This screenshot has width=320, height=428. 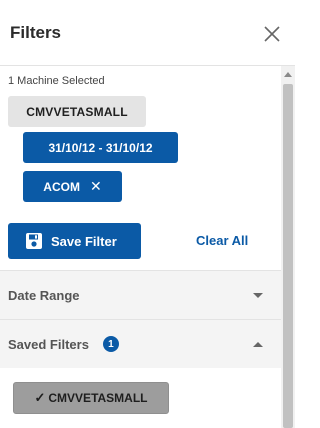 I want to click on filters-header: Filters, so click(x=147, y=33).